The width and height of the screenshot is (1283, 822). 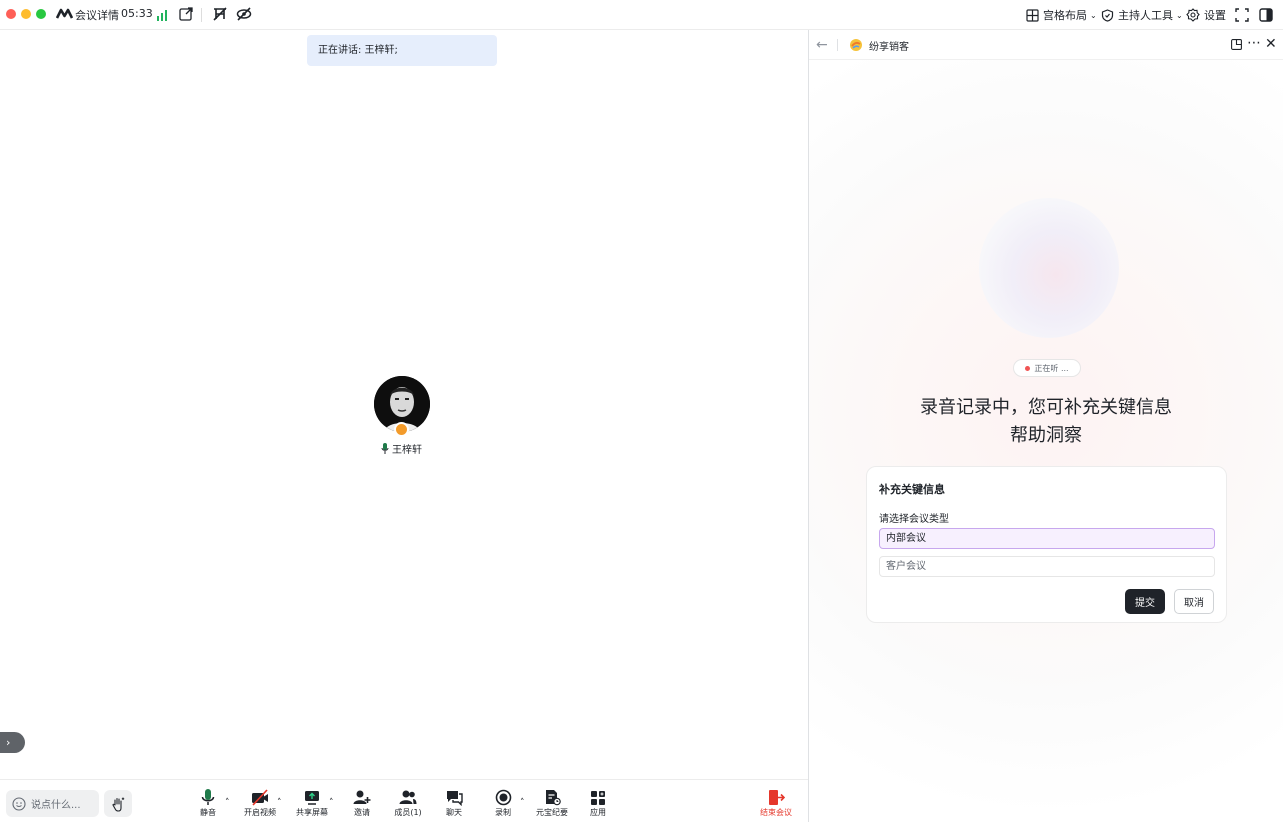 What do you see at coordinates (522, 803) in the screenshot?
I see `record-options-chevron-icon: ˄` at bounding box center [522, 803].